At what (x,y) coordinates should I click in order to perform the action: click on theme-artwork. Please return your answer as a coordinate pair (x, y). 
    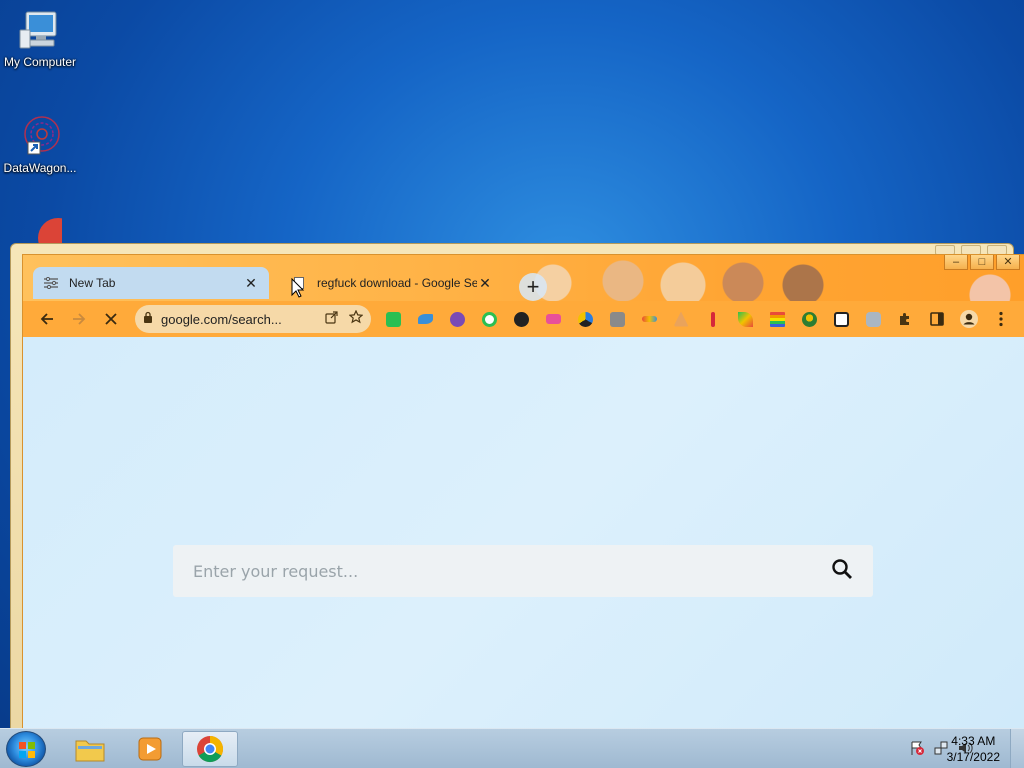
    Looking at the image, I should click on (683, 278).